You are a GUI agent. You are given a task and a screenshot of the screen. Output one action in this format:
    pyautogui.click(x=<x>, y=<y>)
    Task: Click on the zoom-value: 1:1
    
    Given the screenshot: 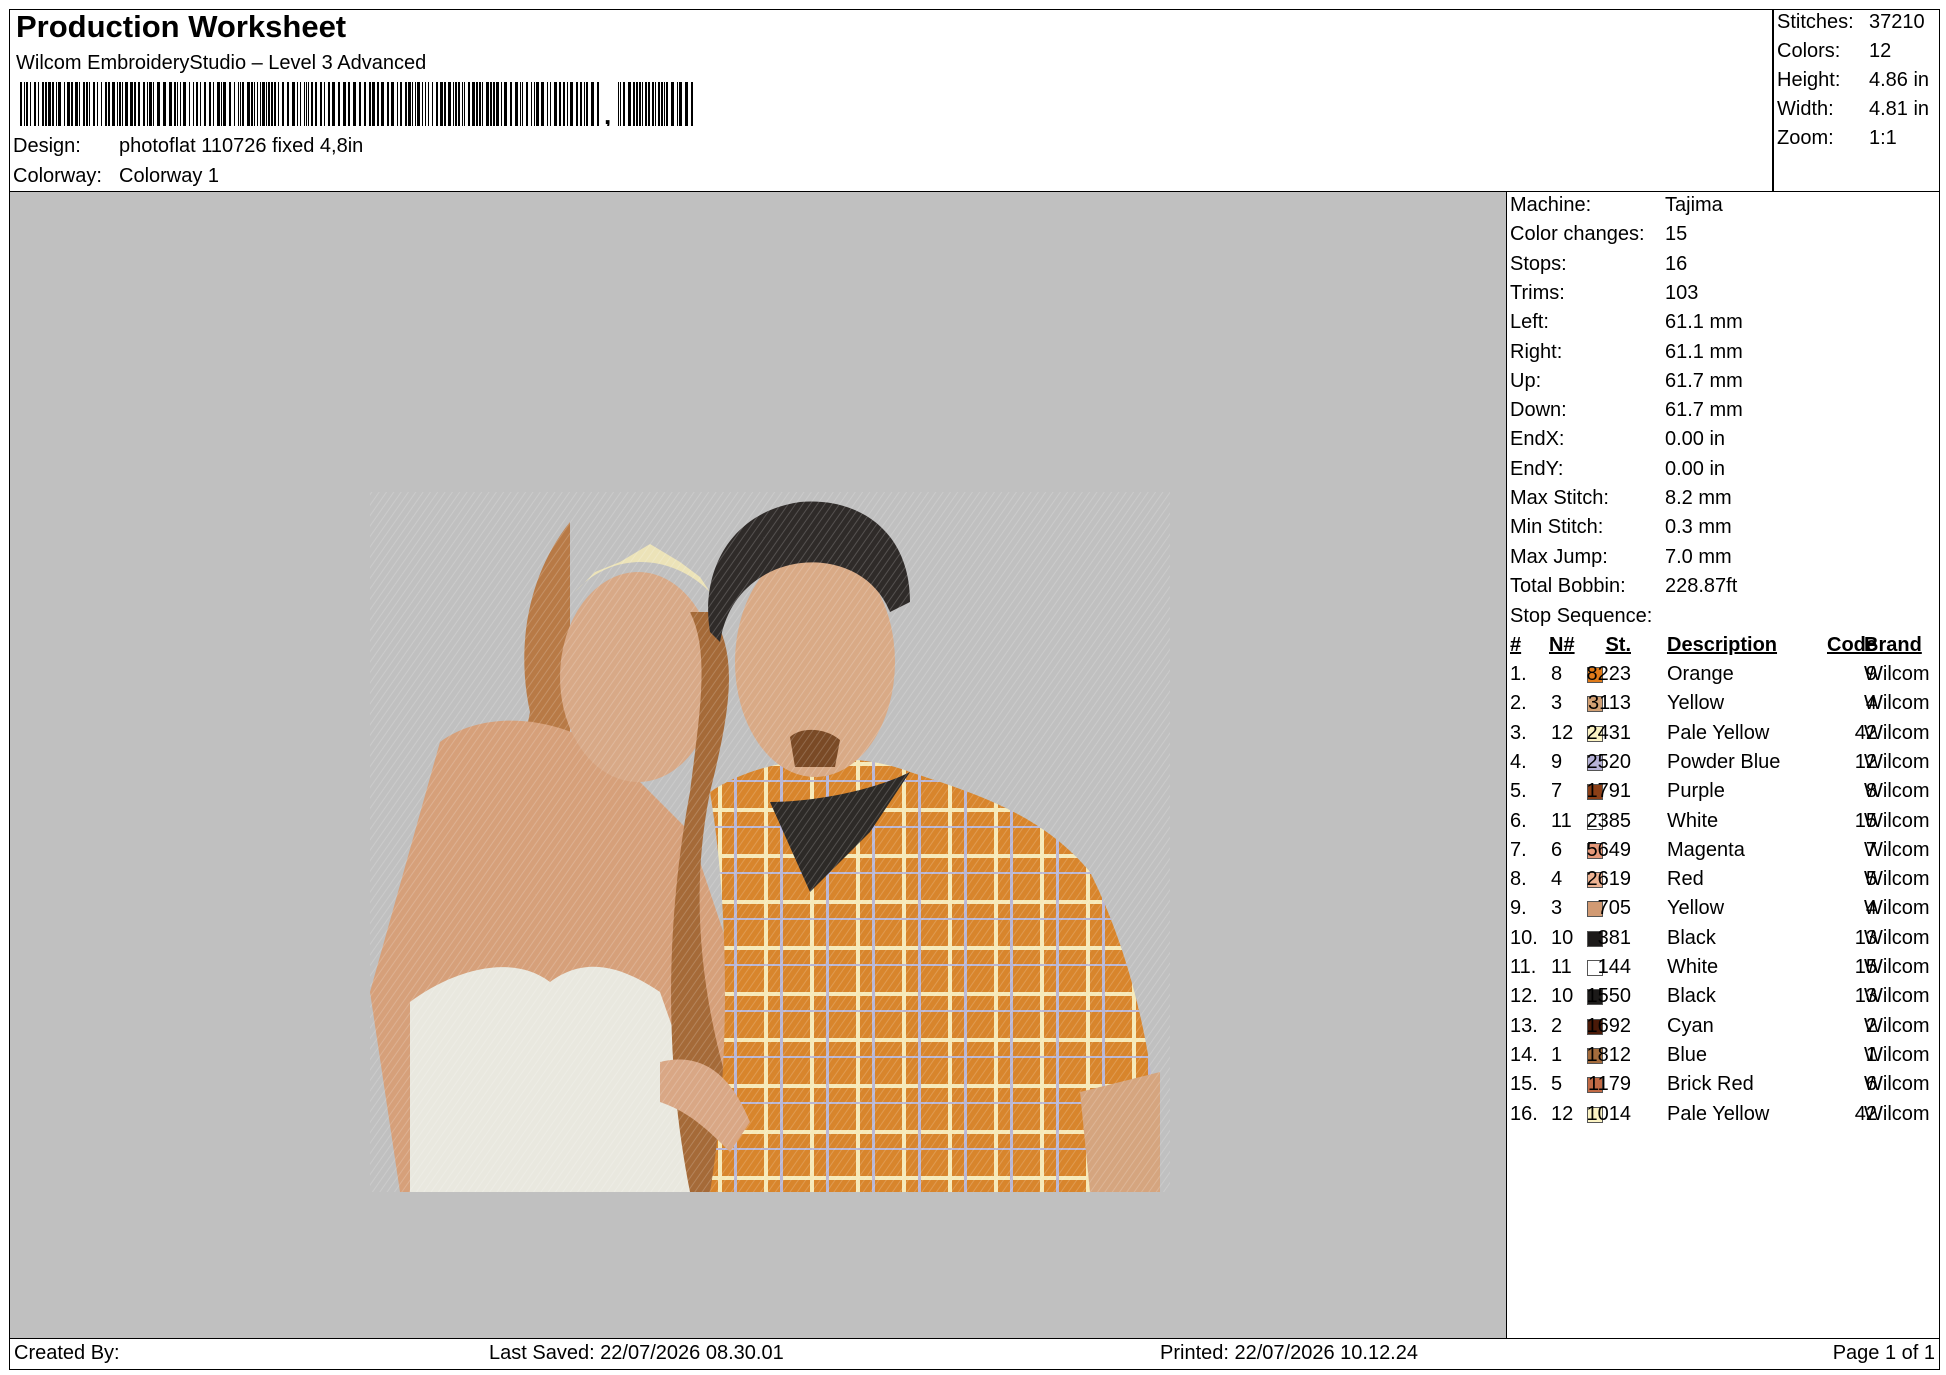 What is the action you would take?
    pyautogui.click(x=1883, y=138)
    